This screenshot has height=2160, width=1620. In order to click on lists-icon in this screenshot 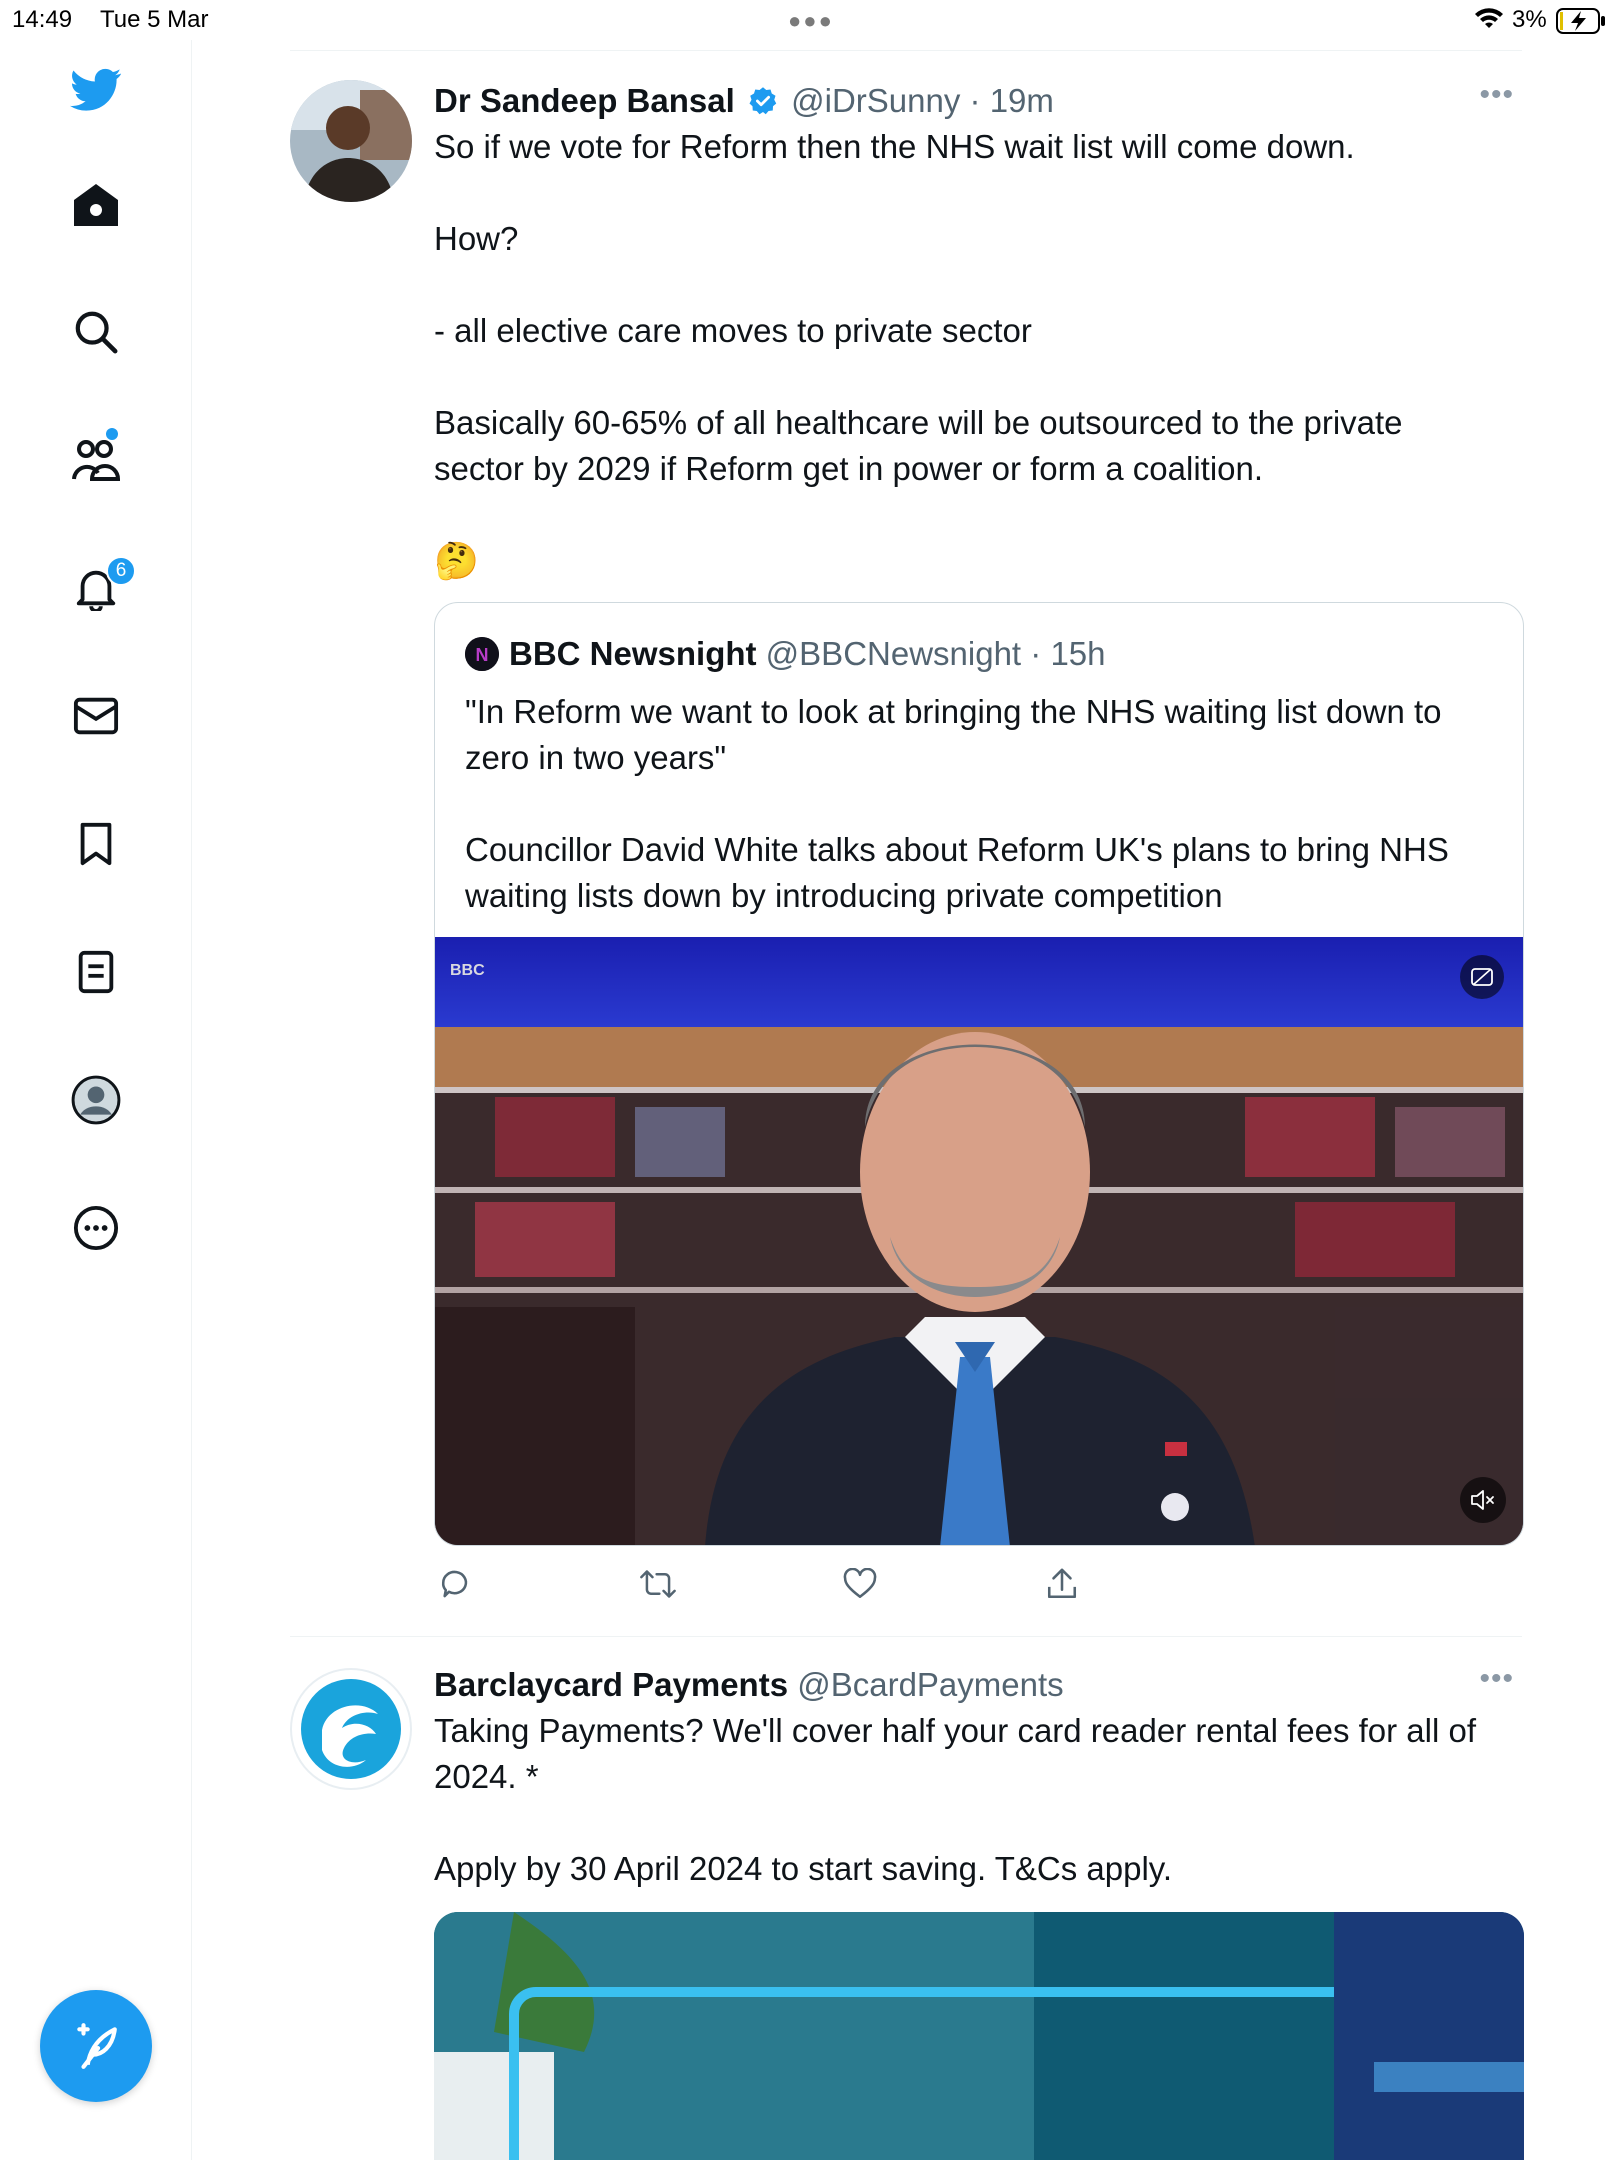, I will do `click(96, 972)`.